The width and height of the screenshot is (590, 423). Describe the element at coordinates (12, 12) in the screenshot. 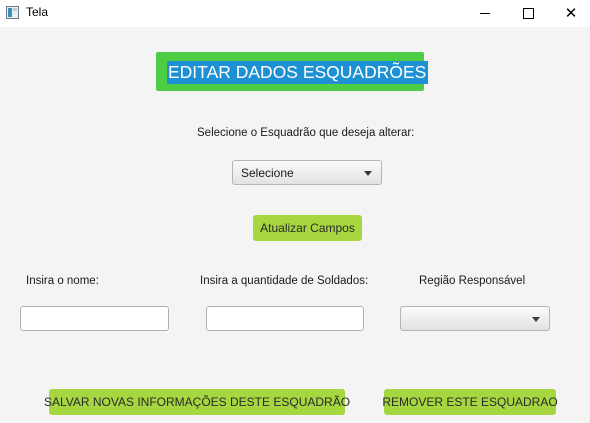

I see `java-app-icon` at that location.